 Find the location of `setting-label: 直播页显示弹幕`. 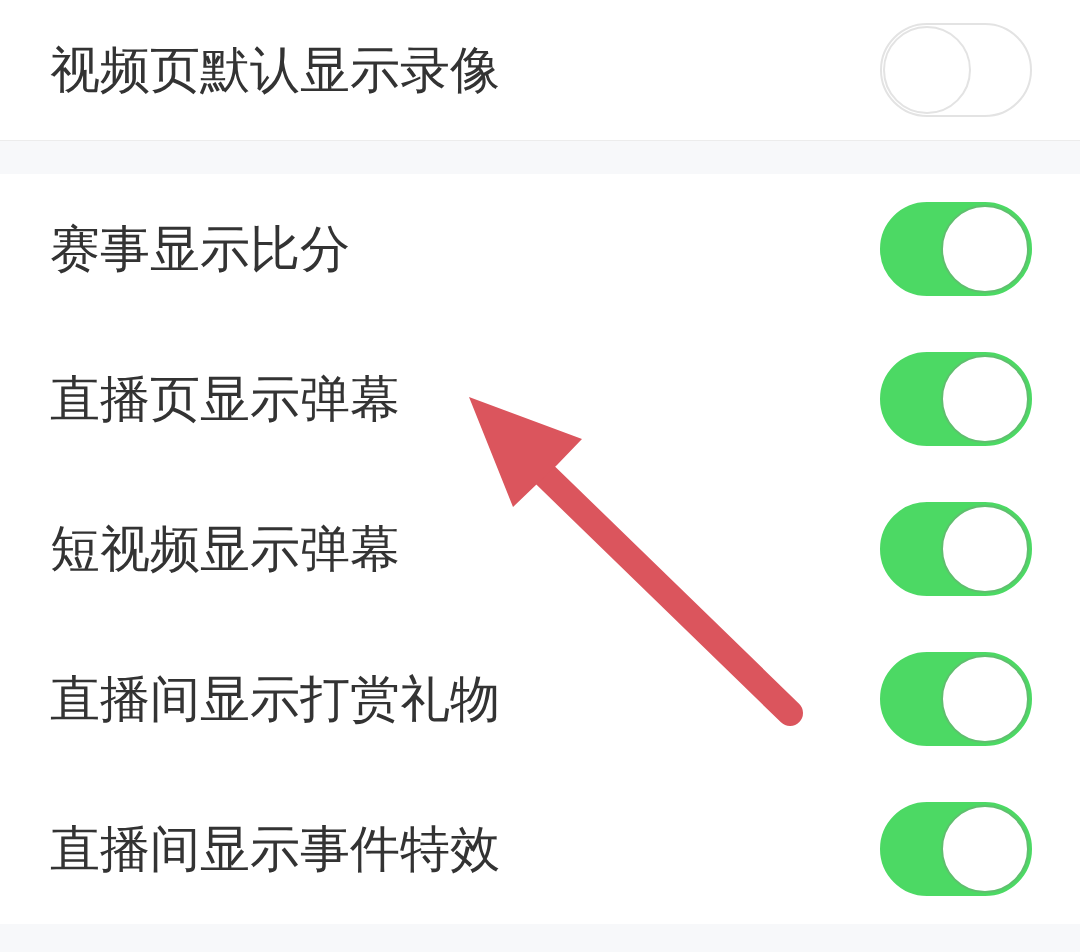

setting-label: 直播页显示弹幕 is located at coordinates (225, 399).